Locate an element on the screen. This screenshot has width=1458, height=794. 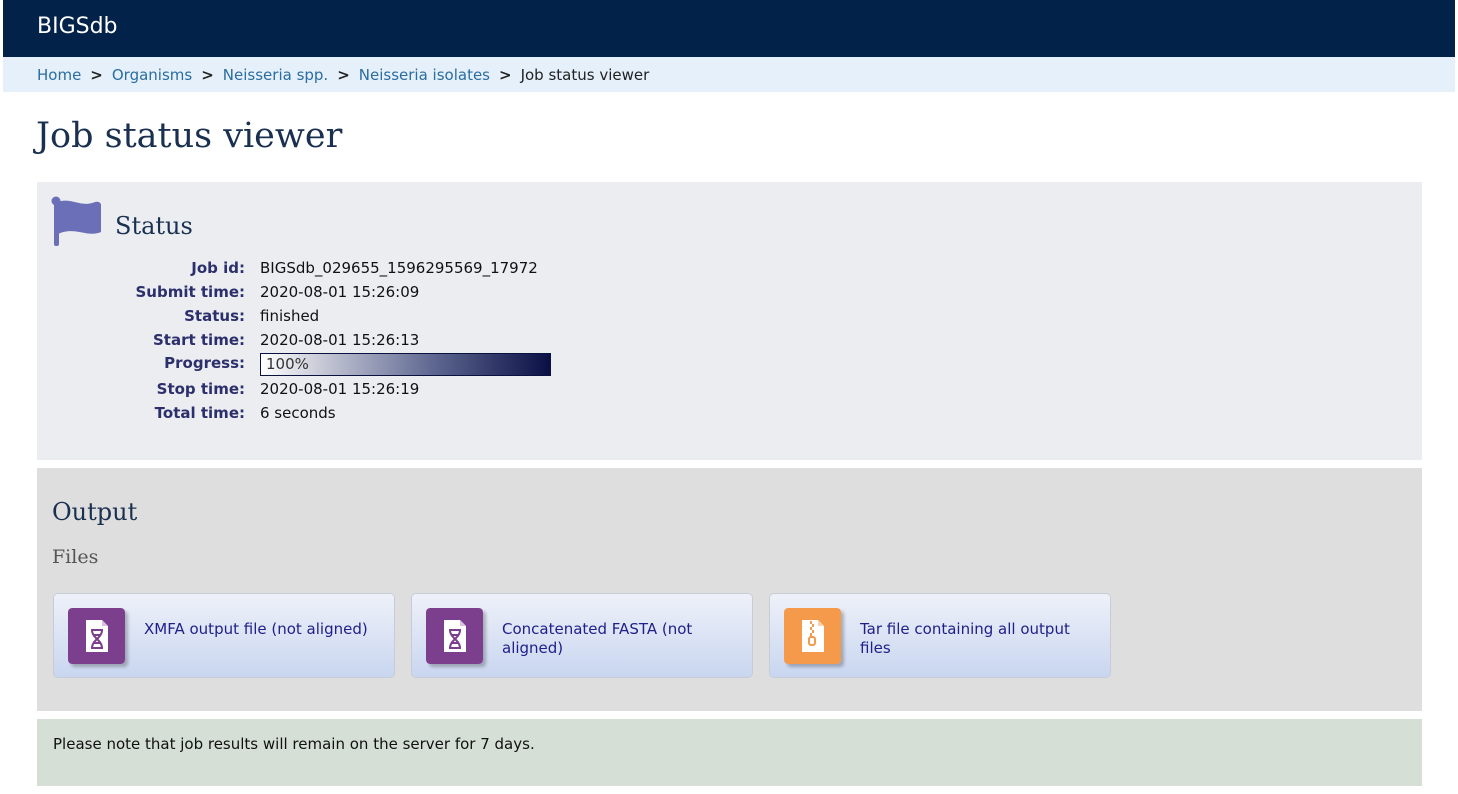
output-heading: Output is located at coordinates (95, 512).